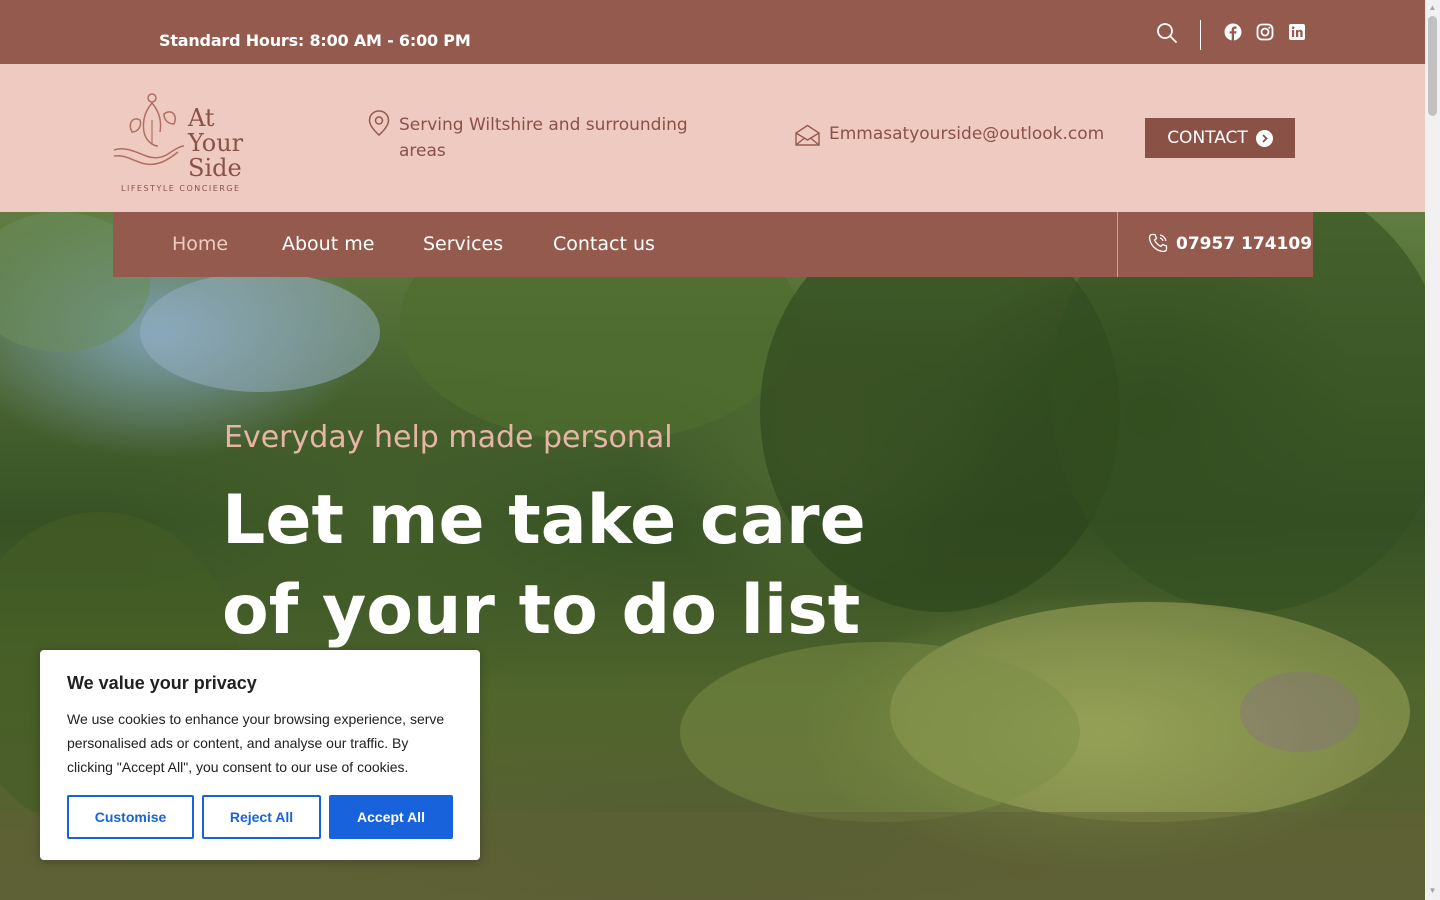  What do you see at coordinates (807, 135) in the screenshot?
I see `envelope-icon` at bounding box center [807, 135].